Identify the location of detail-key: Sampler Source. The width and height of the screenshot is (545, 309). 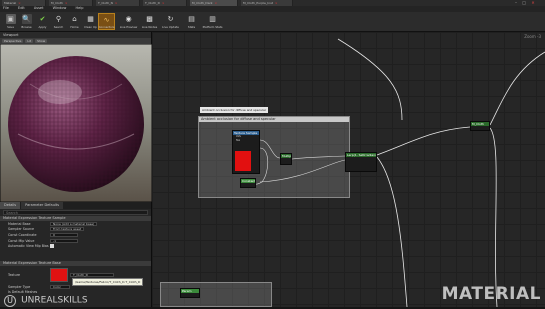
(21, 229).